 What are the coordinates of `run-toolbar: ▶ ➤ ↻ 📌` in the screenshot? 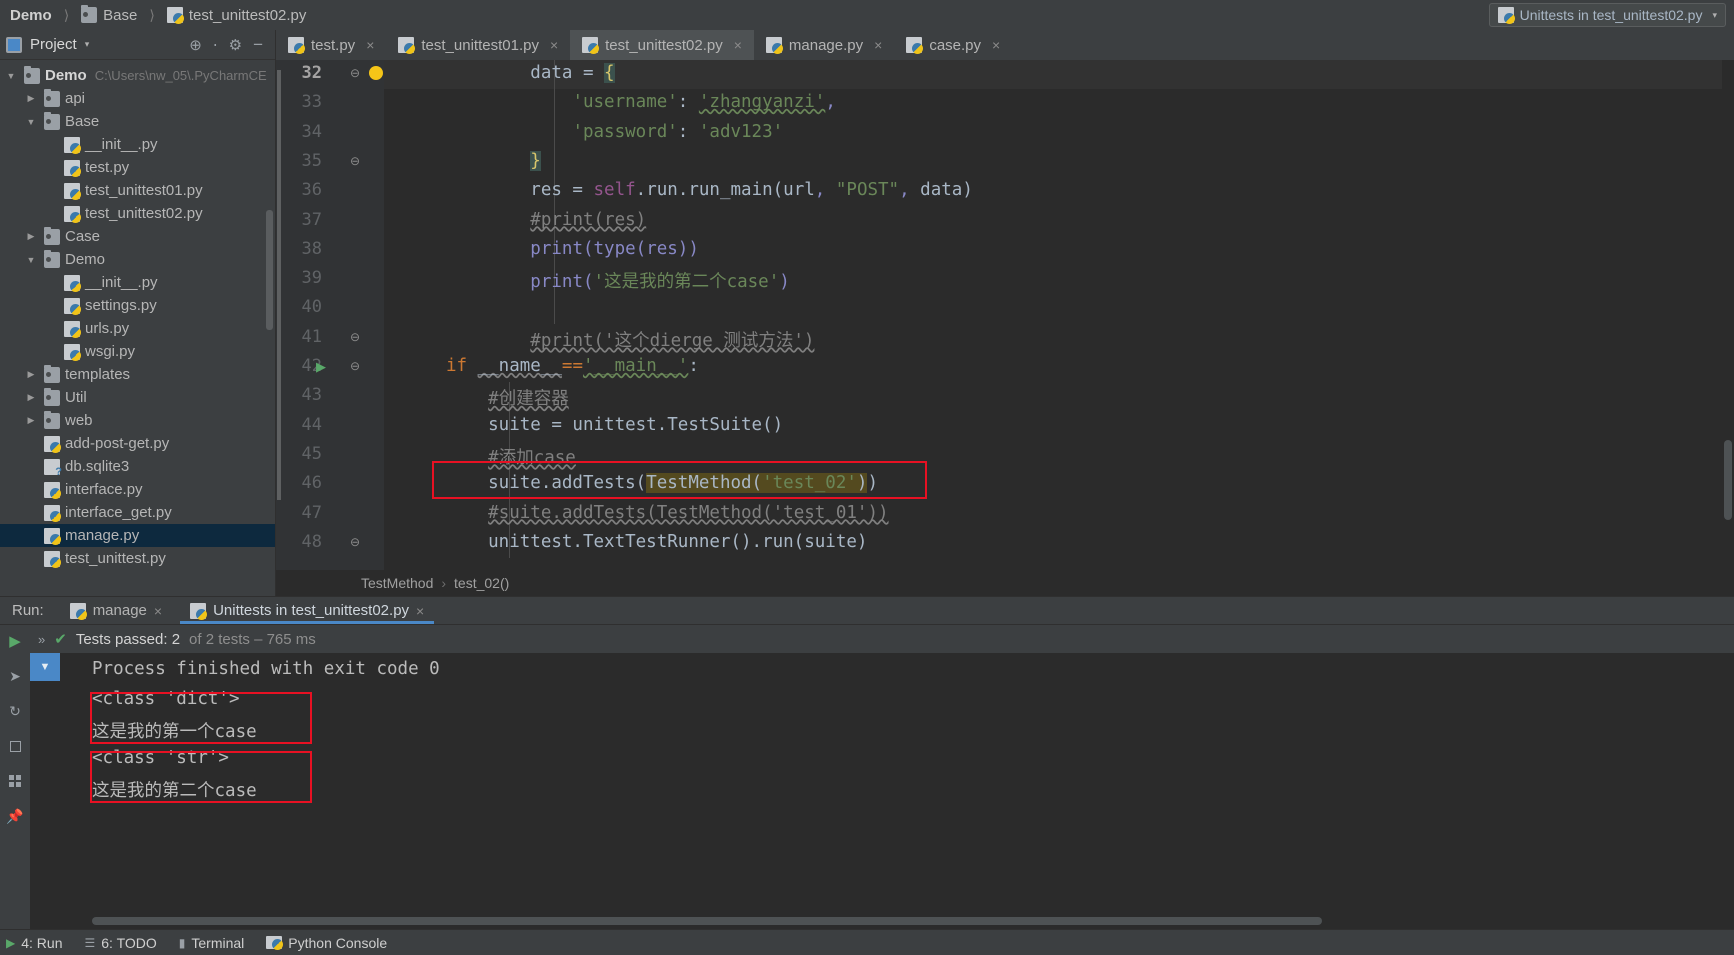 It's located at (15, 777).